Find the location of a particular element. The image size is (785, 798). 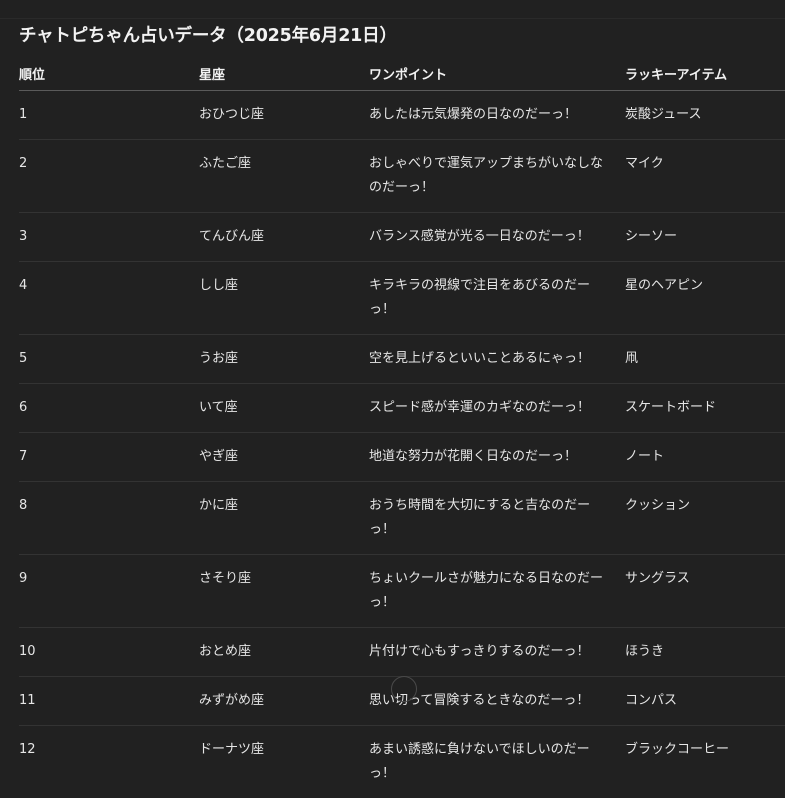

rank-cell: 7 is located at coordinates (109, 457).